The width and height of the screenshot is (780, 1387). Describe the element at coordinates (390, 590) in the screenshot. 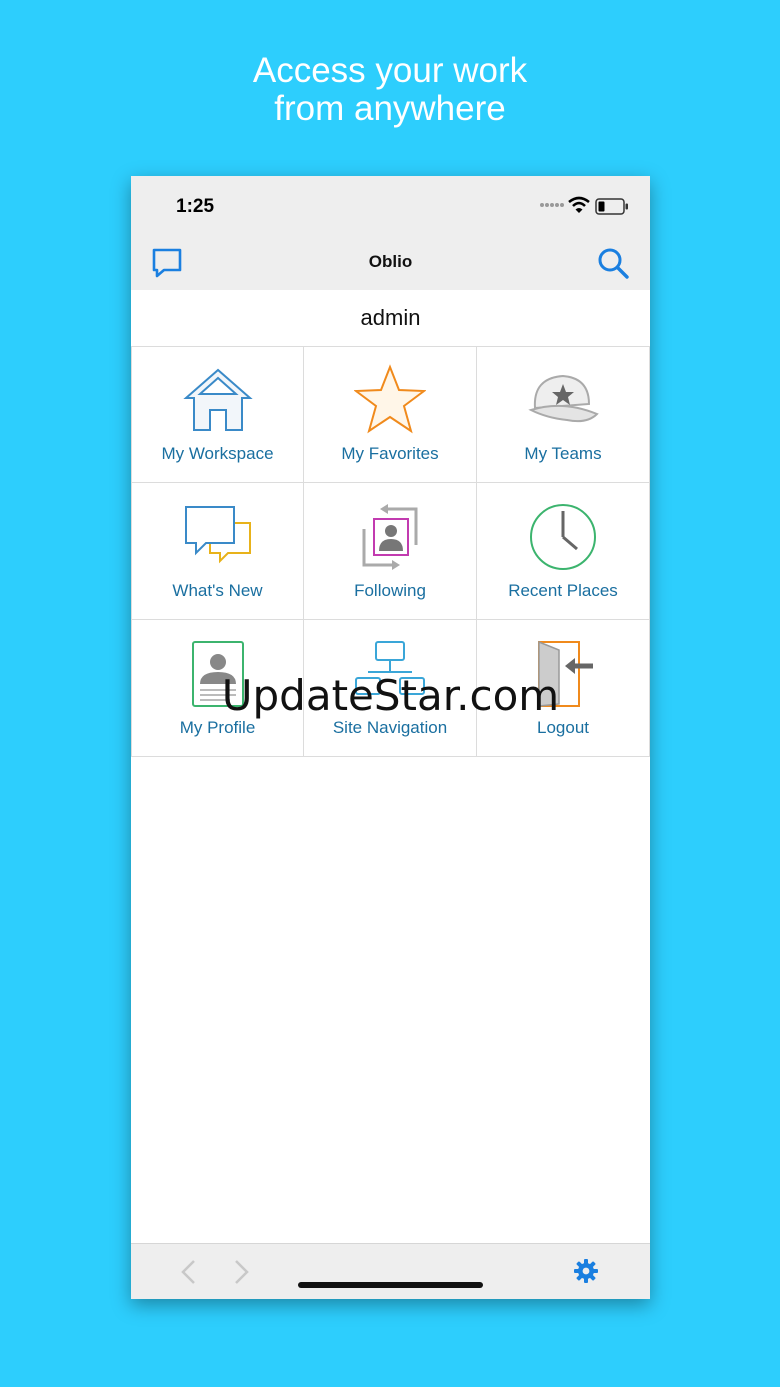

I see `tile-label: Following` at that location.